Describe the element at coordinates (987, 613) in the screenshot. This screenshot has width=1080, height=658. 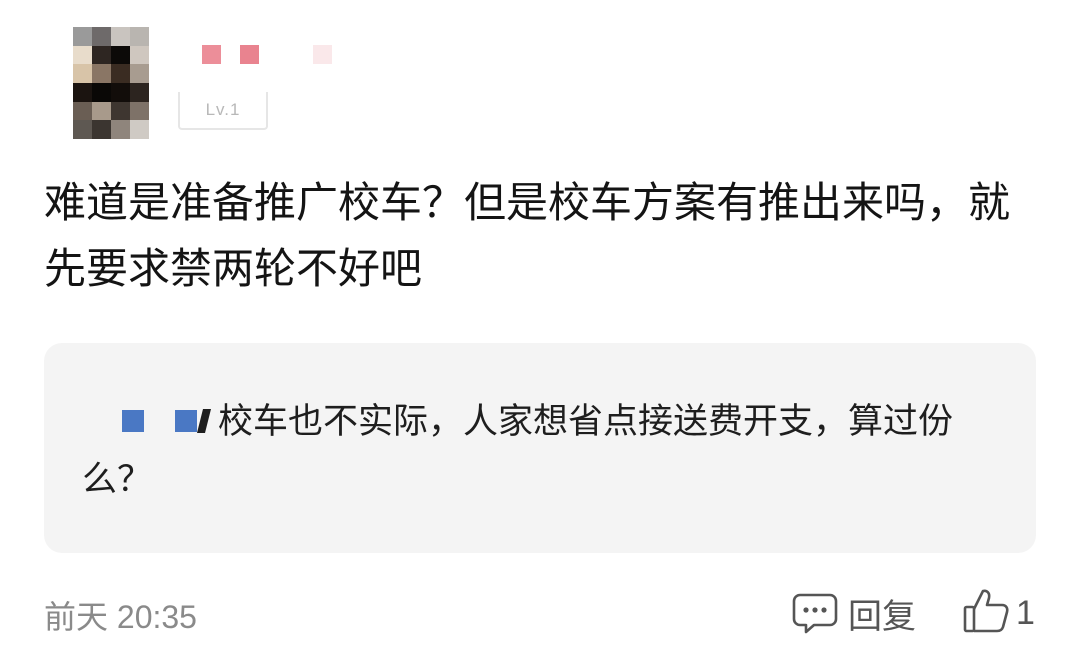
I see `thumbs-up-icon` at that location.